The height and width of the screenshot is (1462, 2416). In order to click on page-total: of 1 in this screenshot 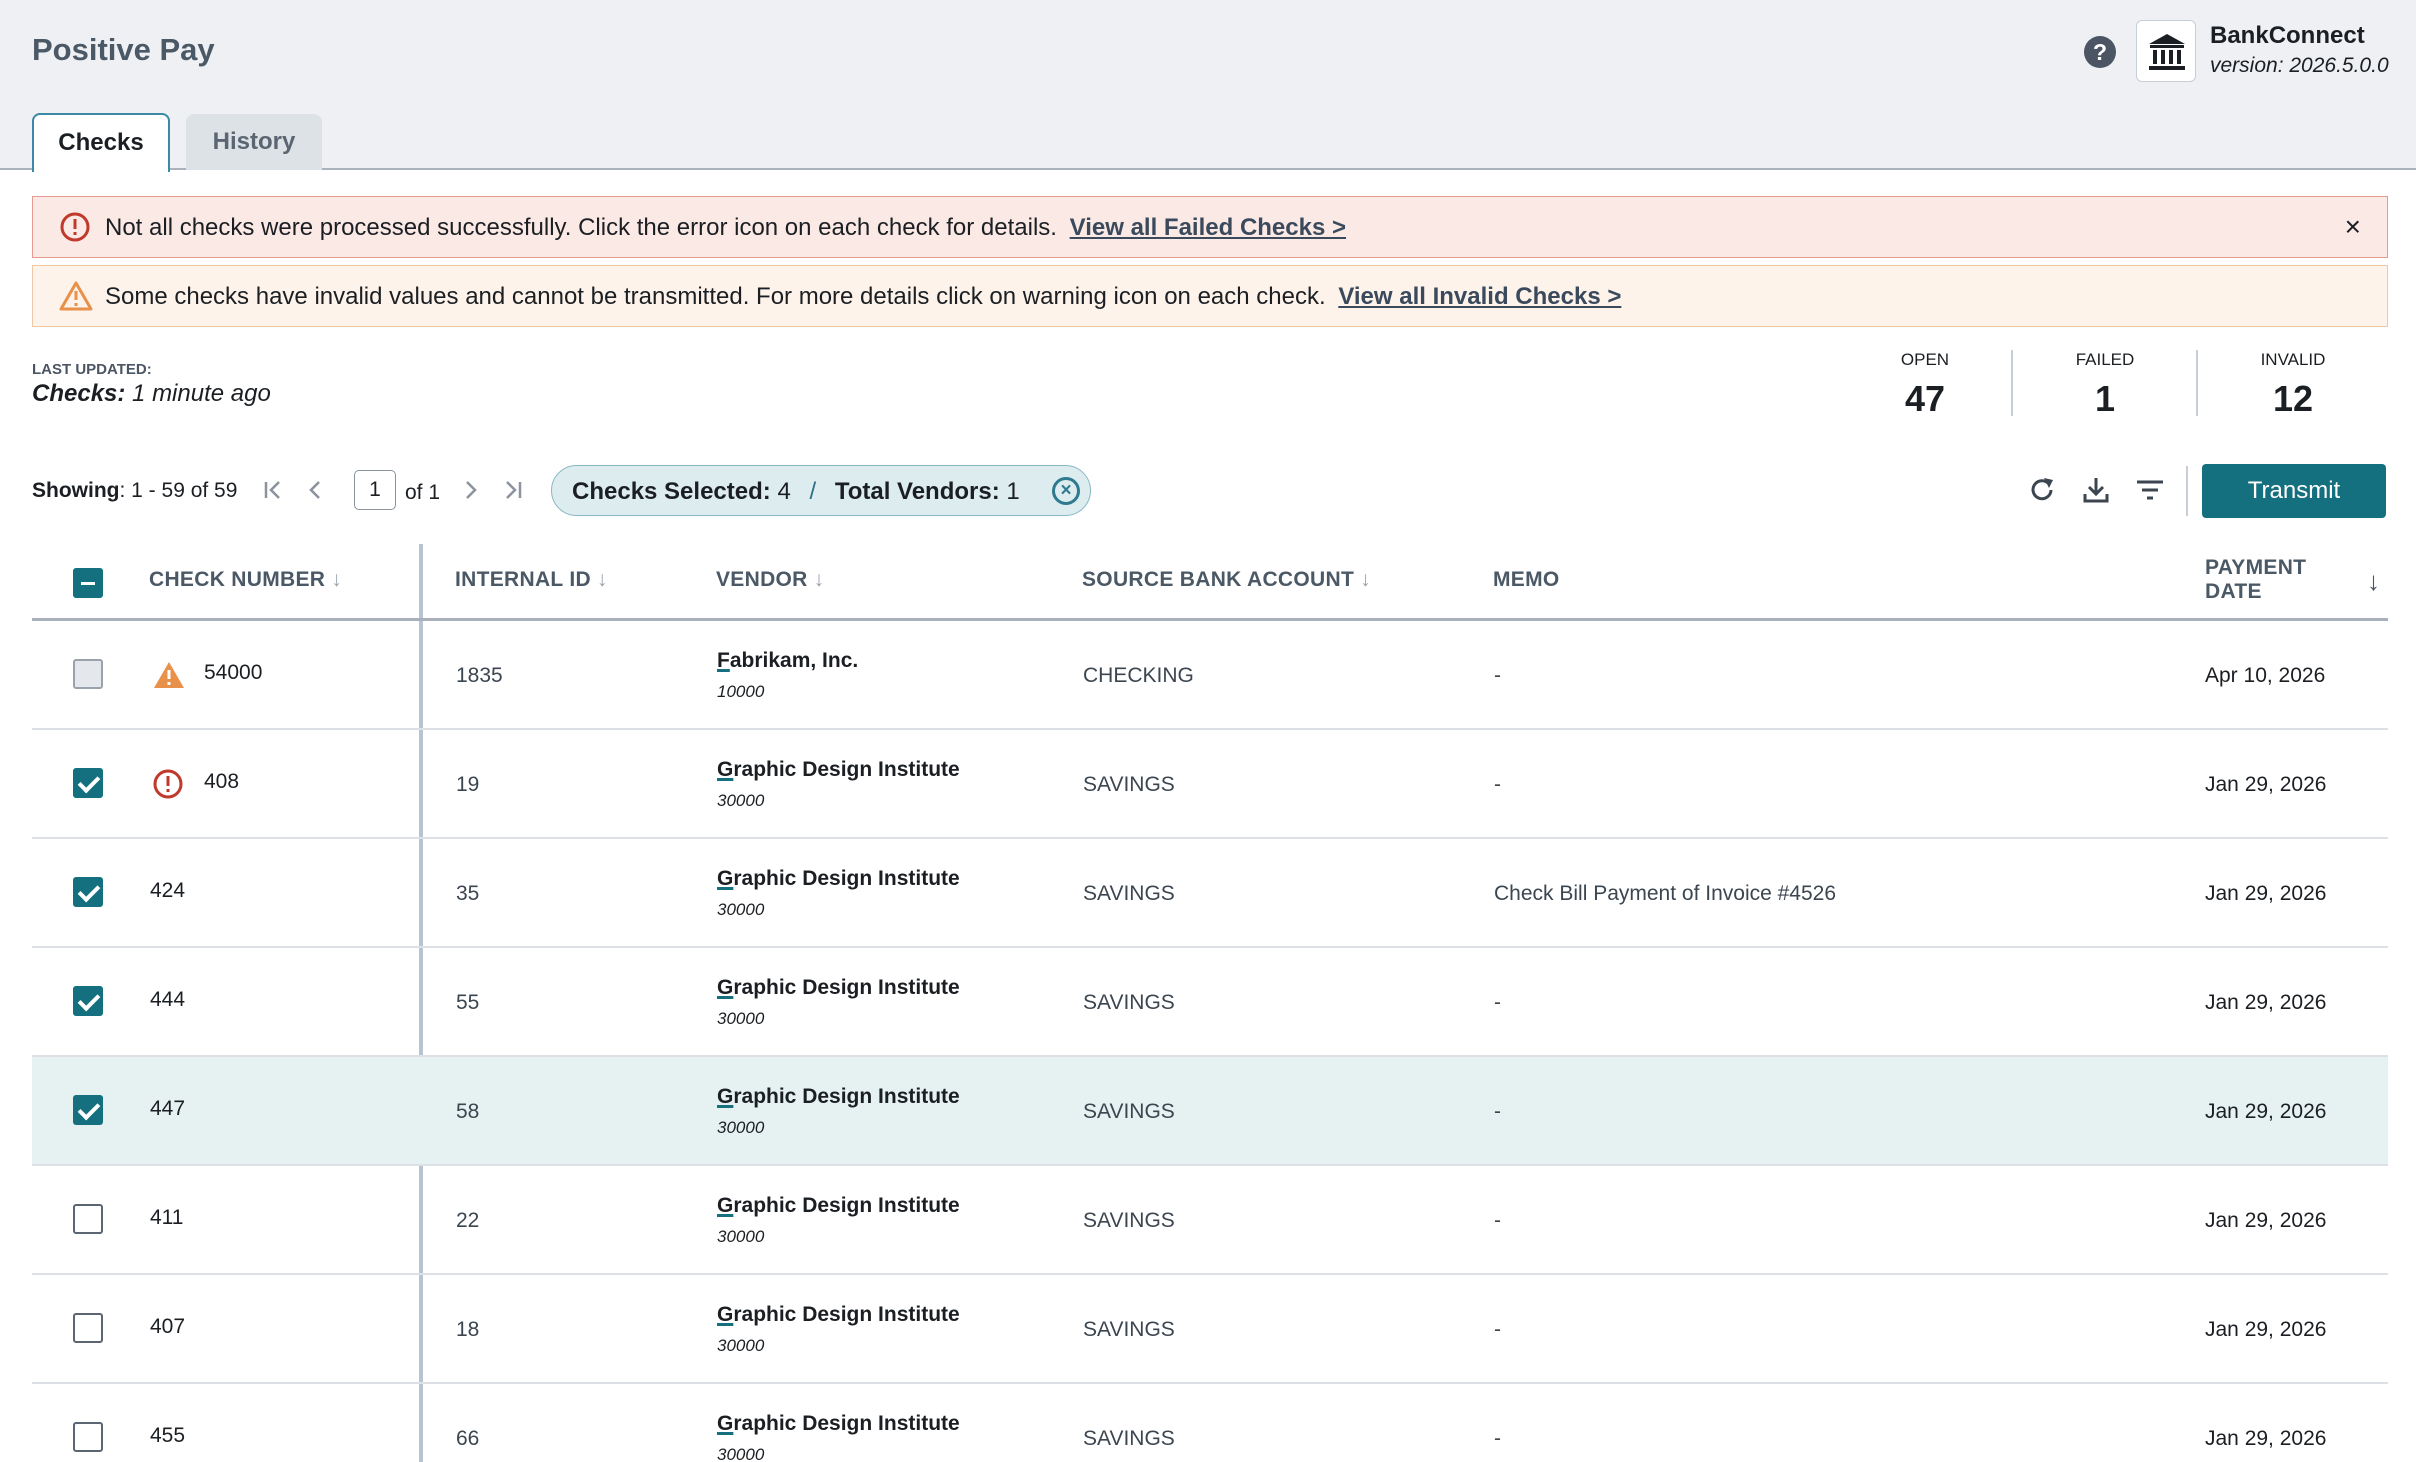, I will do `click(423, 492)`.